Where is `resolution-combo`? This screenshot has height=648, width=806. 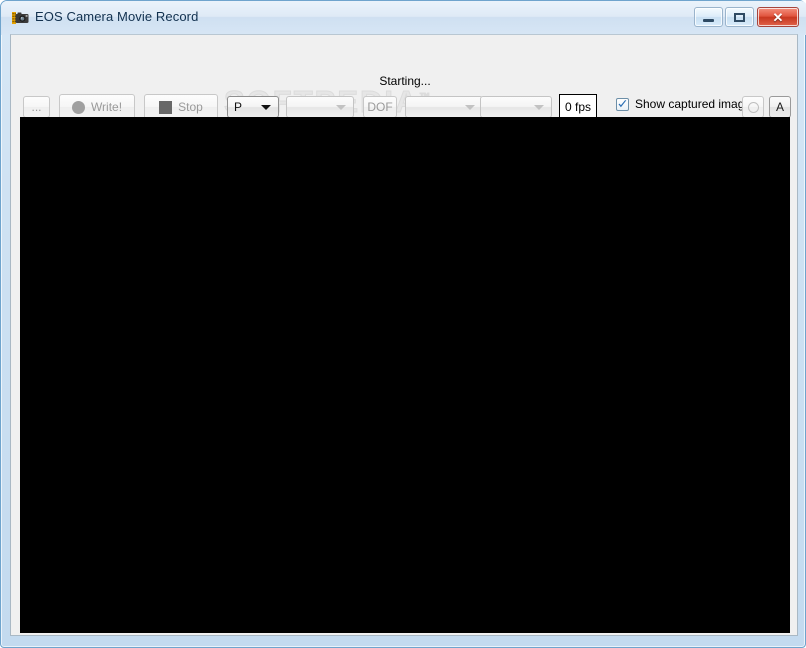
resolution-combo is located at coordinates (516, 107).